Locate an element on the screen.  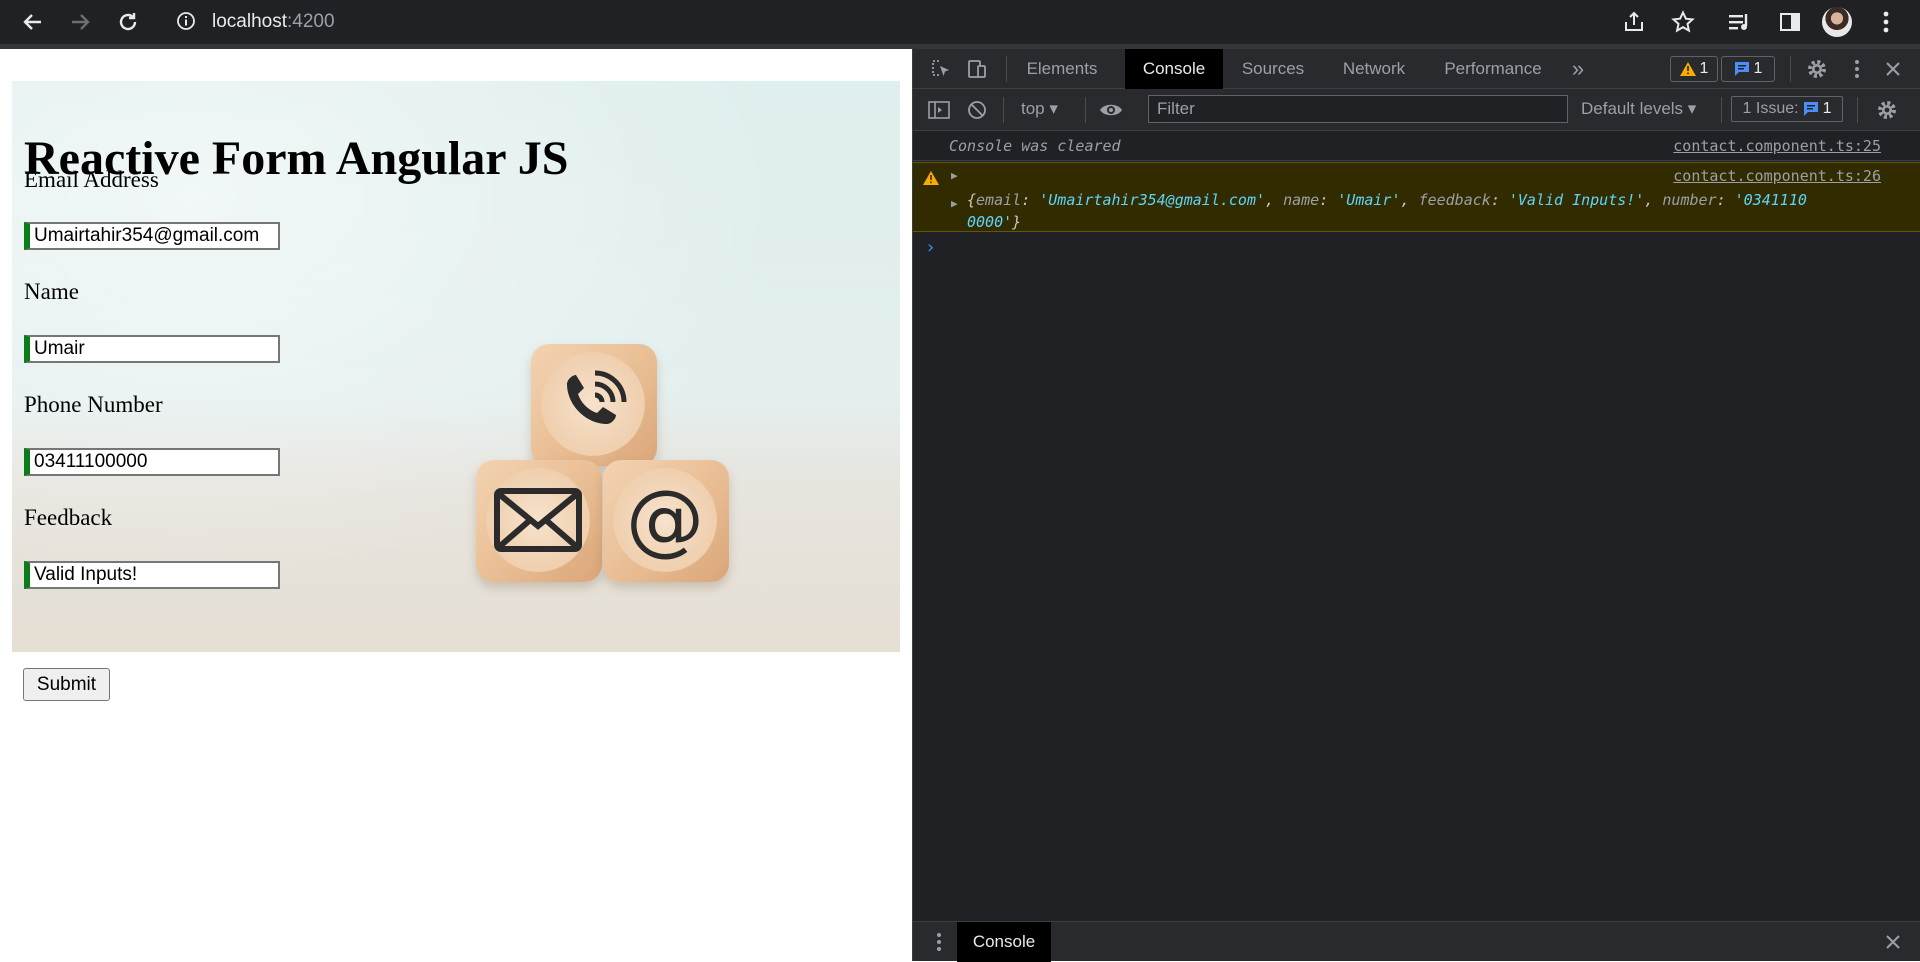
forward-button is located at coordinates (80, 22).